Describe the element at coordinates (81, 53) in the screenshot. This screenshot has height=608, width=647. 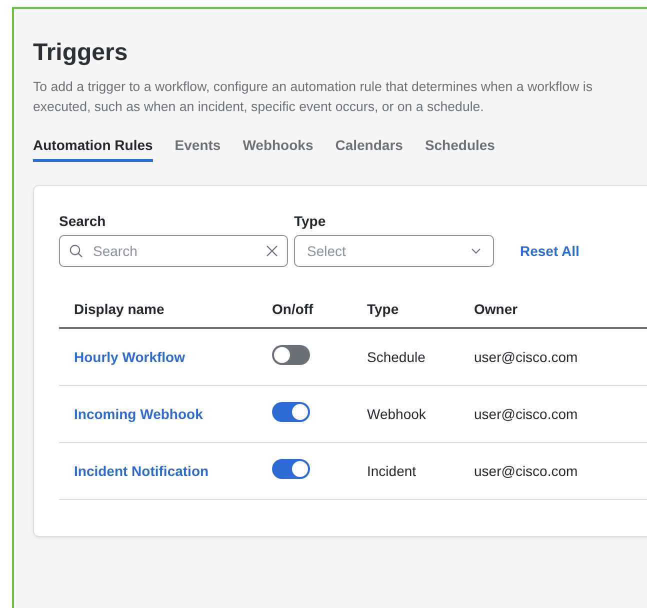
I see `page-title: Triggers` at that location.